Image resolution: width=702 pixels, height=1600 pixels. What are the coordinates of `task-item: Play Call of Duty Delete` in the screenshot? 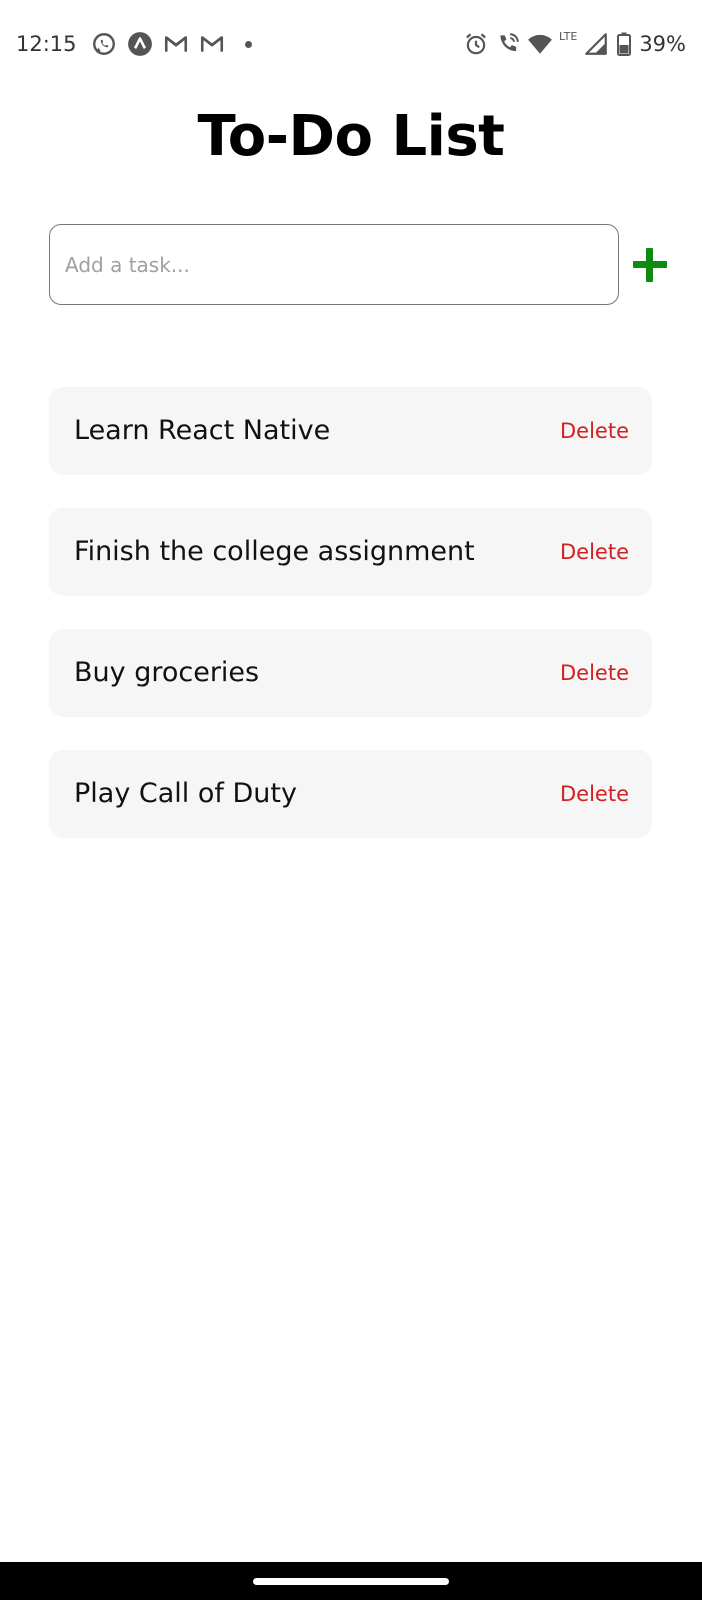 It's located at (350, 794).